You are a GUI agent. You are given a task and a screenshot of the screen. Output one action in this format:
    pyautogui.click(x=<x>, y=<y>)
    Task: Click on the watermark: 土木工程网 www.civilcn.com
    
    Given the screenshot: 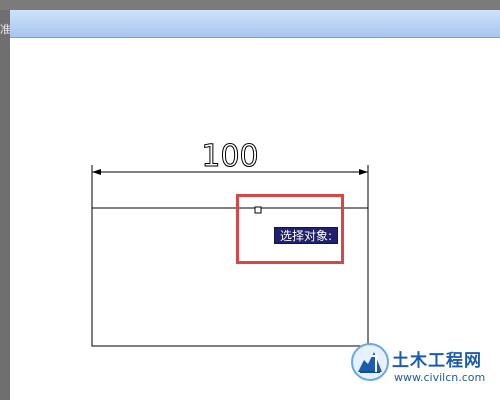 What is the action you would take?
    pyautogui.click(x=425, y=369)
    